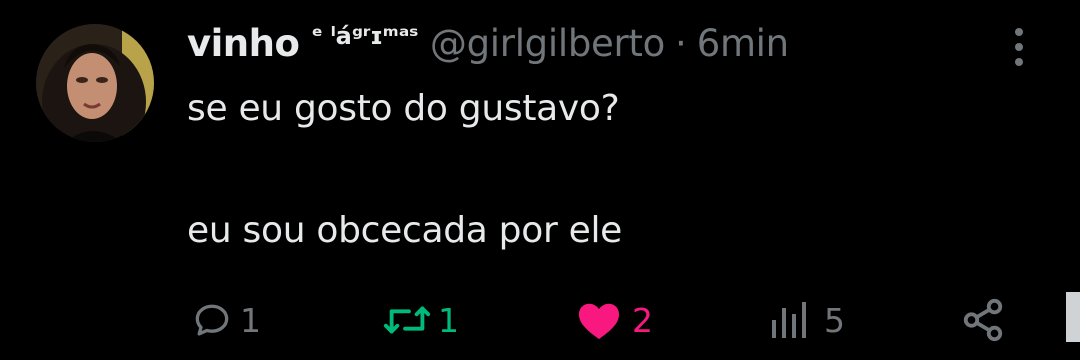  I want to click on tweet-text-line-1: se eu gosto do gustavo?, so click(403, 108).